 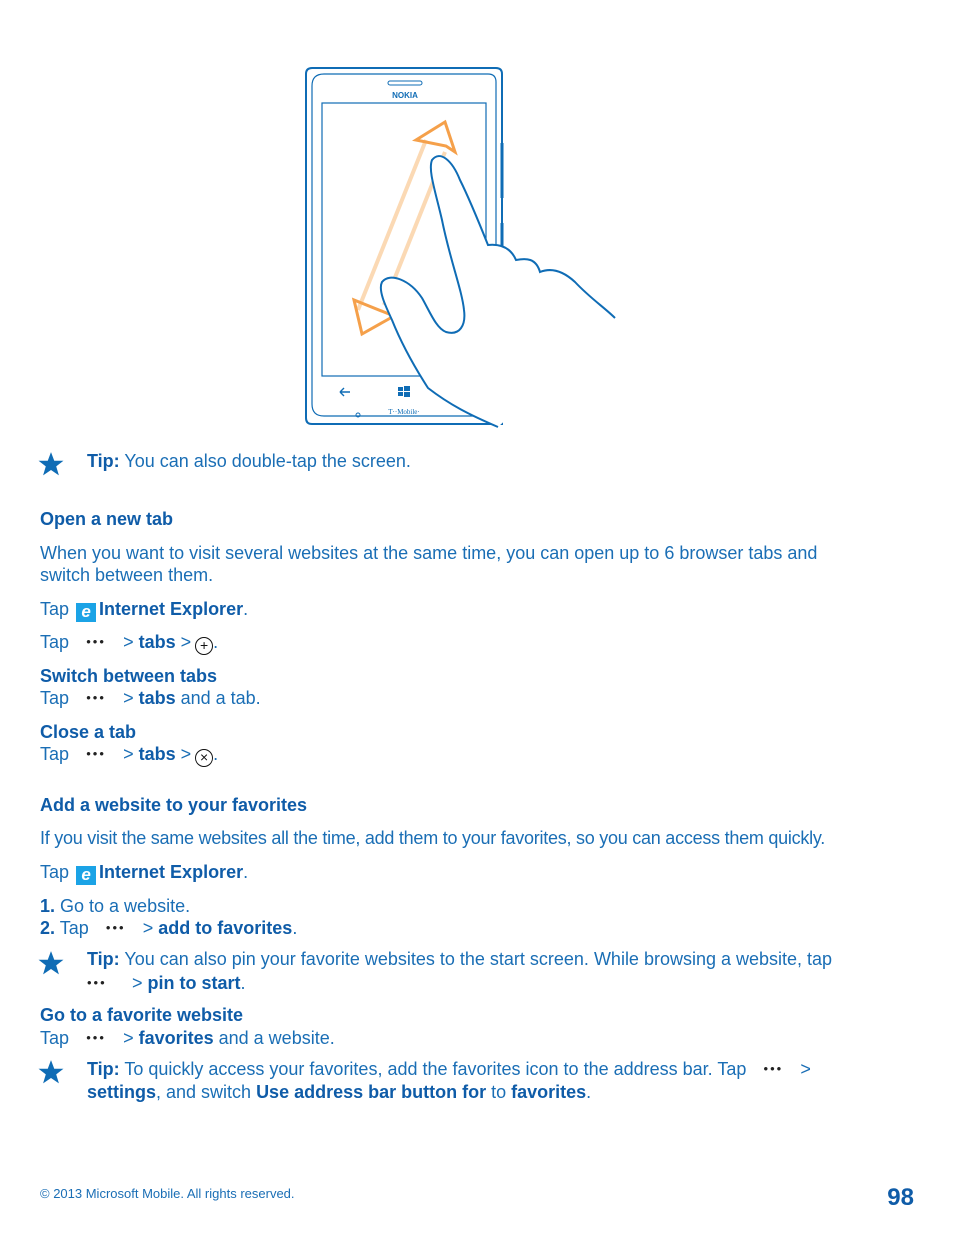 What do you see at coordinates (371, 1092) in the screenshot?
I see `address-bar-option-label: Use address bar button for` at bounding box center [371, 1092].